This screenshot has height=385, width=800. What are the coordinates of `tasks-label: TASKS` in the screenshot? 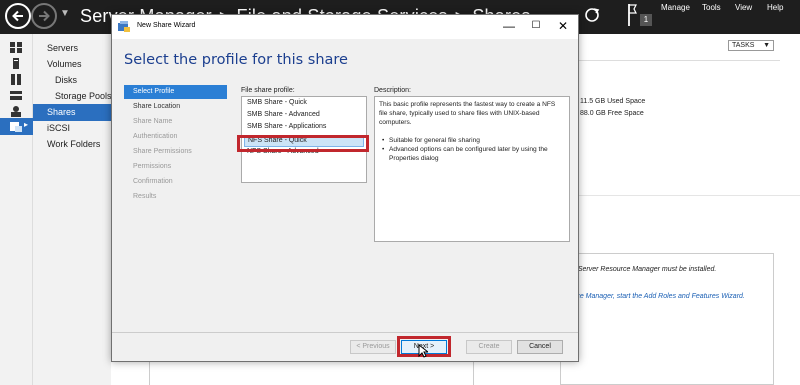 It's located at (743, 45).